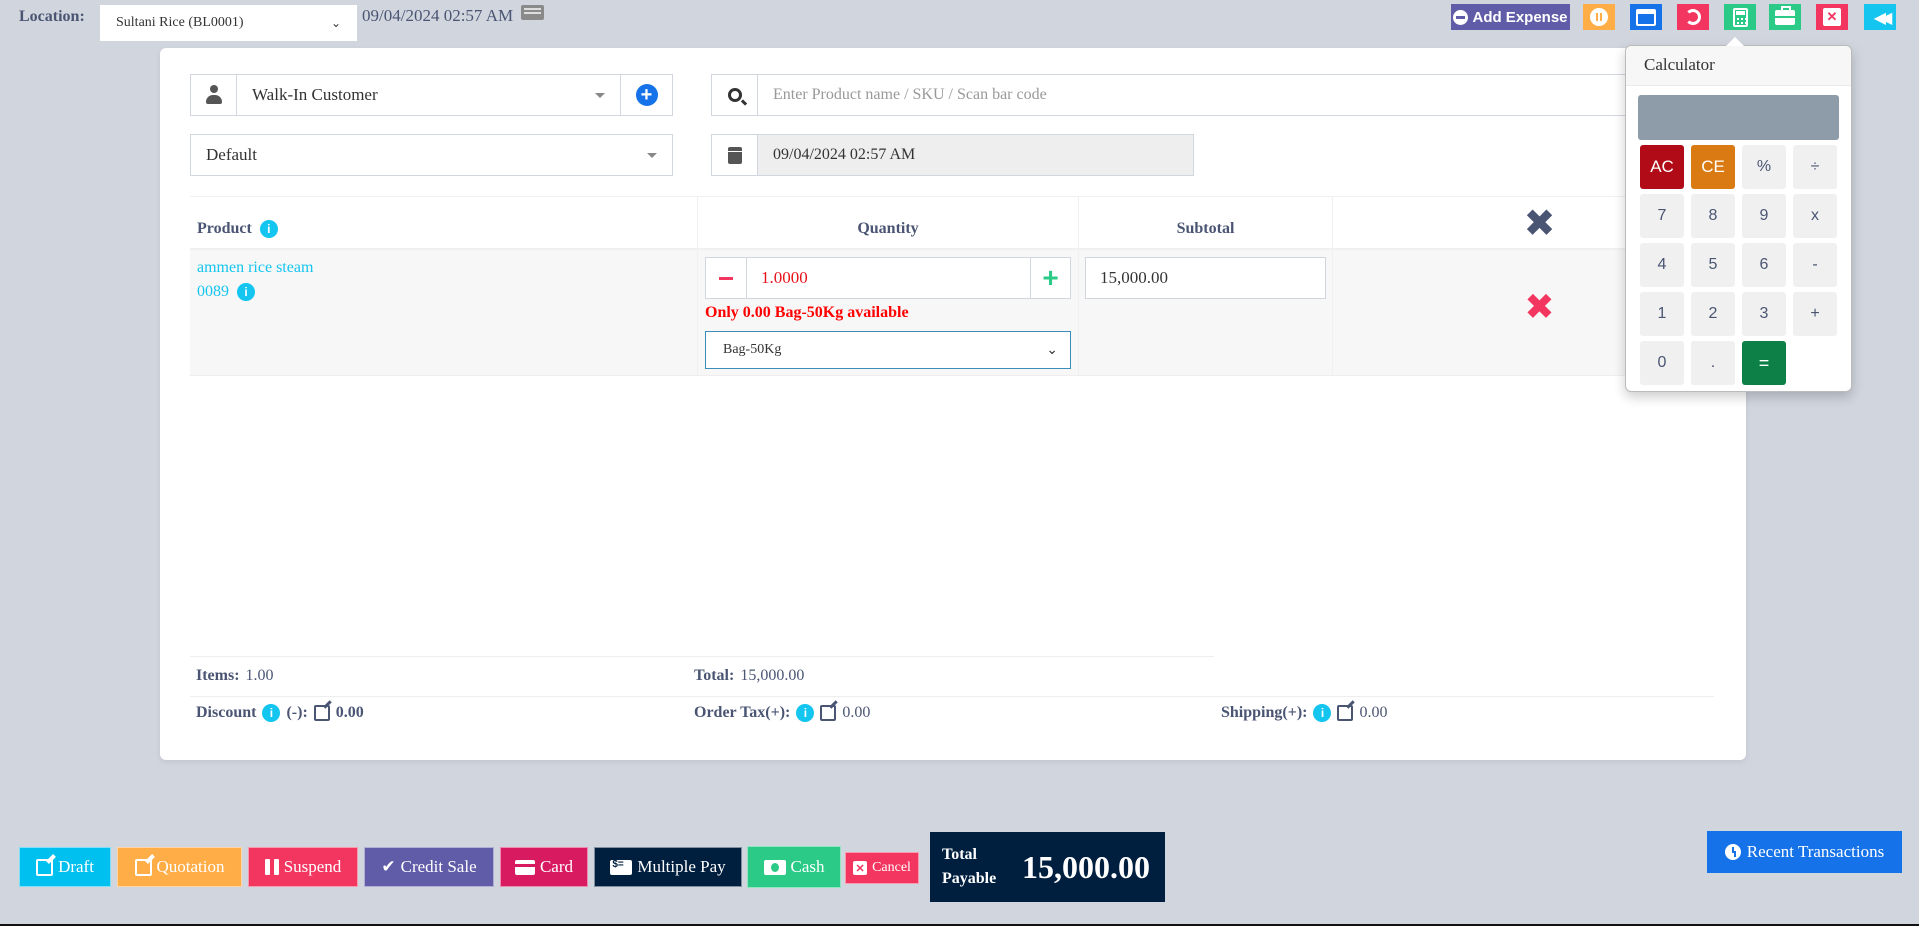 This screenshot has height=926, width=1919. I want to click on calc-key-6: 6, so click(1764, 265).